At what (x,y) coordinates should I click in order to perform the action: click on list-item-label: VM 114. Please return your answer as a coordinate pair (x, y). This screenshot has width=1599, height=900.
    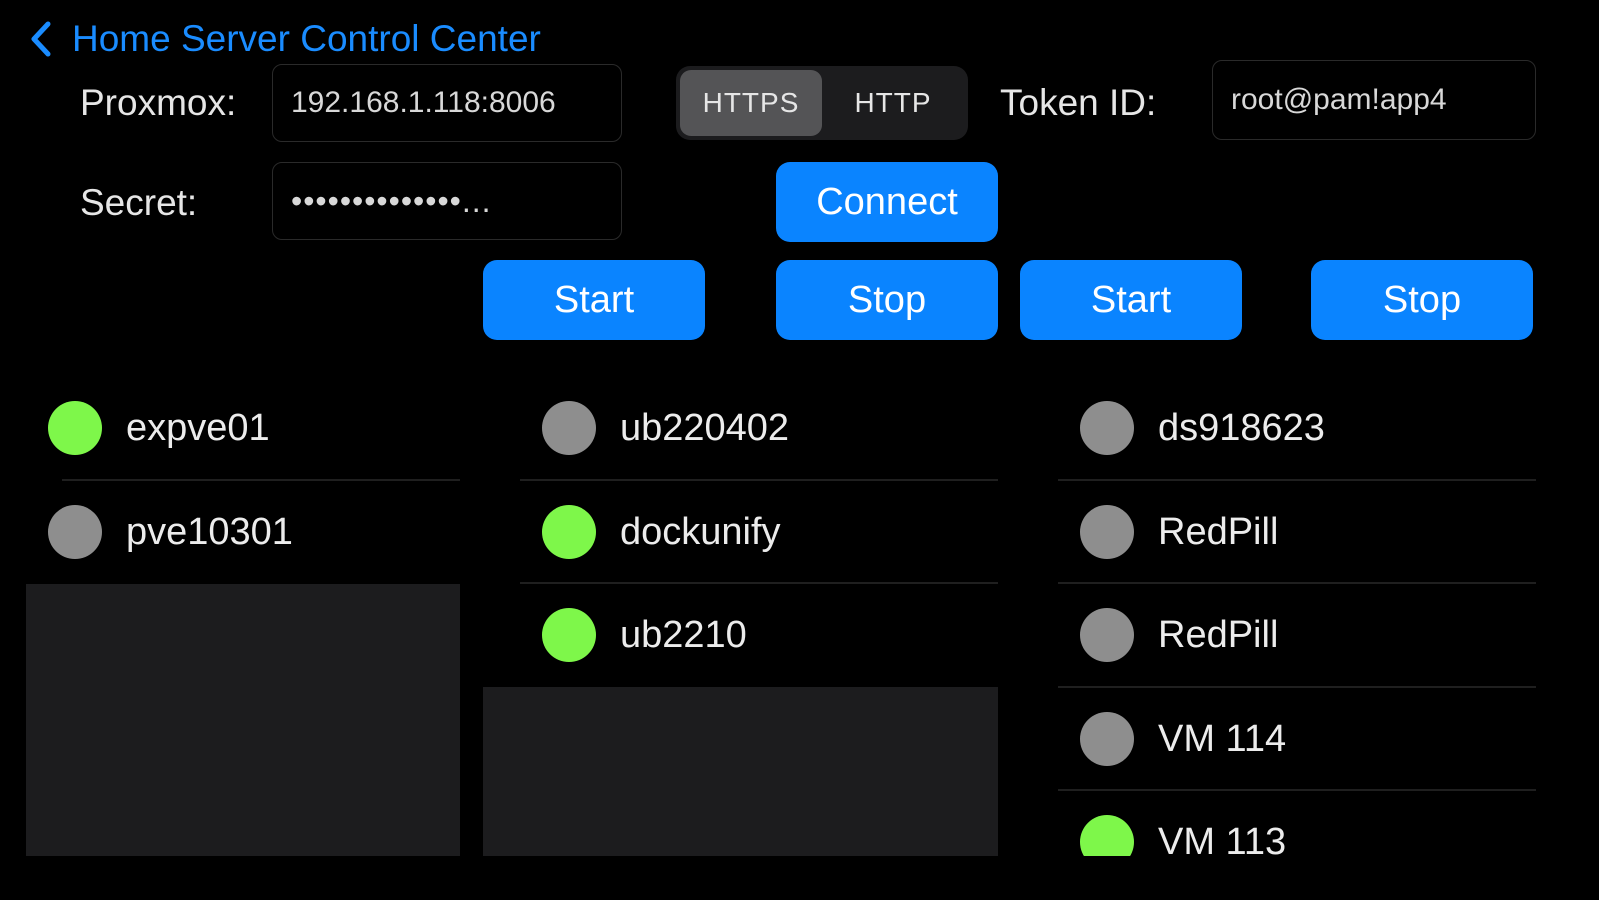
    Looking at the image, I should click on (1222, 738).